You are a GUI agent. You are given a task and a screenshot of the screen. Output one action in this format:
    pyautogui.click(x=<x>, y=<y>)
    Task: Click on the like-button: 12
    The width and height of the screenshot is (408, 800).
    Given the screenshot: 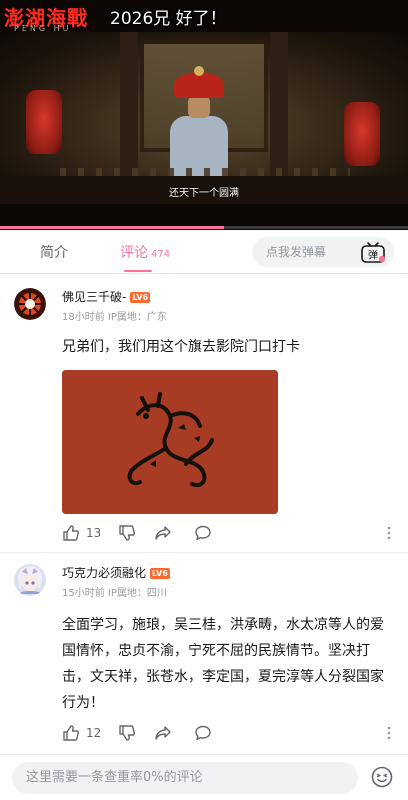 What is the action you would take?
    pyautogui.click(x=81, y=733)
    